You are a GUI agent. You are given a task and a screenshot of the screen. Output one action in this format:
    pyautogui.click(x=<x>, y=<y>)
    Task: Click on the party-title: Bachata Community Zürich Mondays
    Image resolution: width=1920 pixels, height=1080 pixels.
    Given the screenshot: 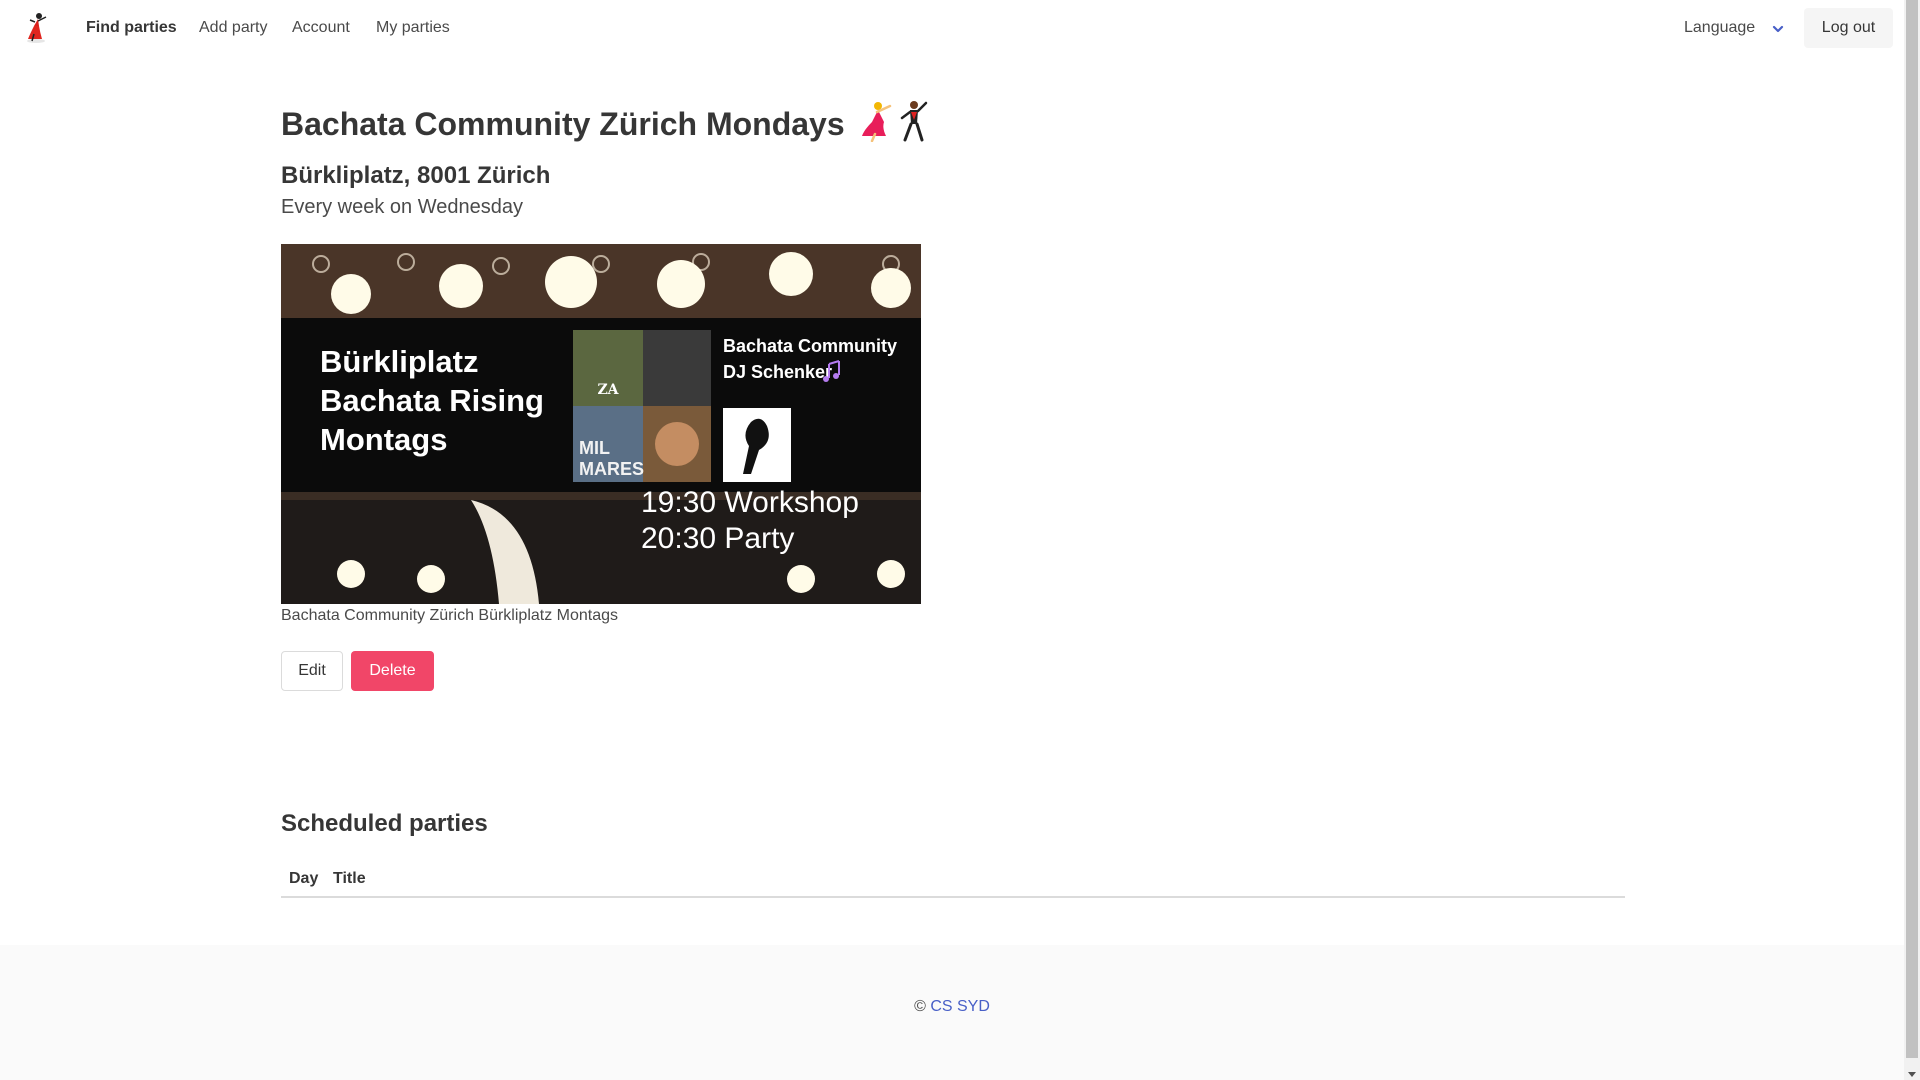 What is the action you would take?
    pyautogui.click(x=607, y=126)
    